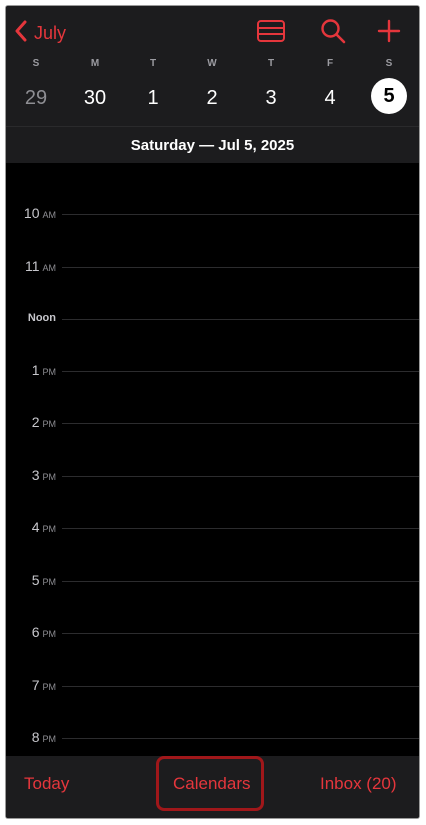 The height and width of the screenshot is (825, 426). I want to click on day-2: 2, so click(212, 98).